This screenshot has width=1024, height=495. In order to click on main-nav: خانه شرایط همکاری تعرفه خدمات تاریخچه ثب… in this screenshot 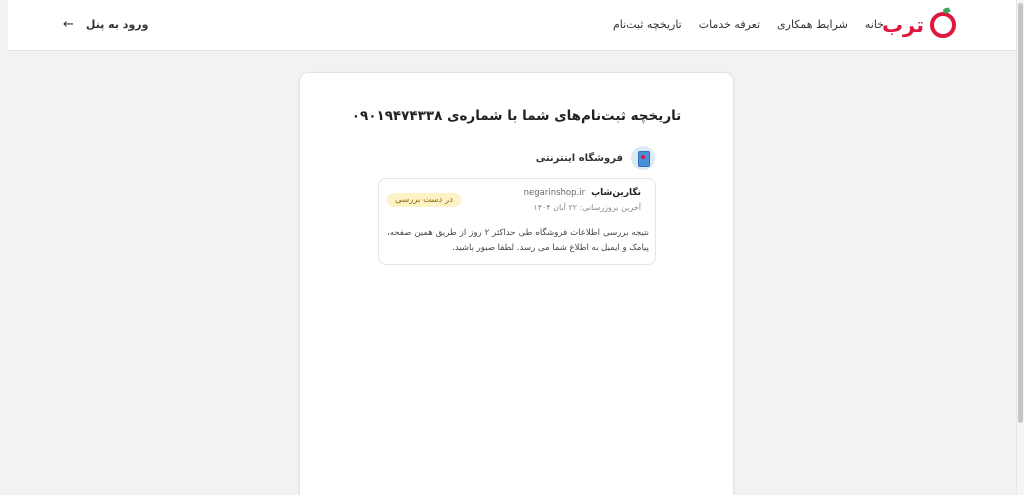, I will do `click(748, 25)`.